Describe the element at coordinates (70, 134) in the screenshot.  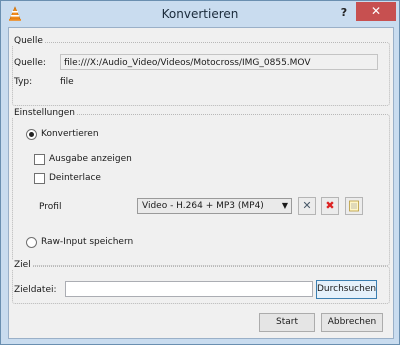
I see `convert-radio-label: Konvertieren` at that location.